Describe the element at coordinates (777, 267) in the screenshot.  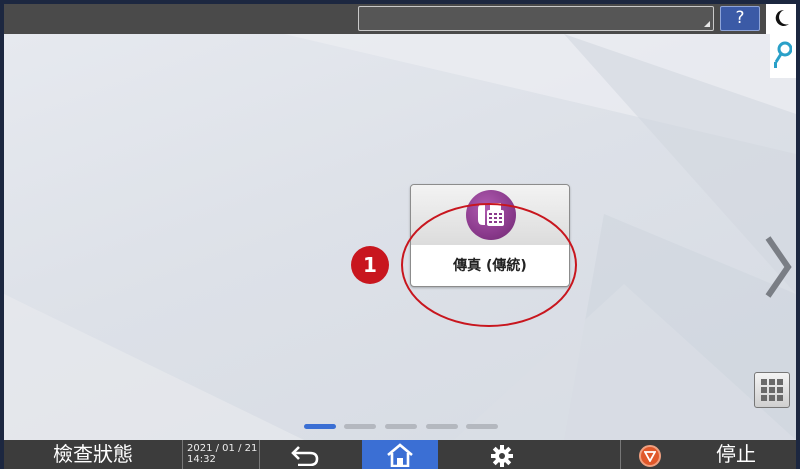
I see `next-page-arrow-icon` at that location.